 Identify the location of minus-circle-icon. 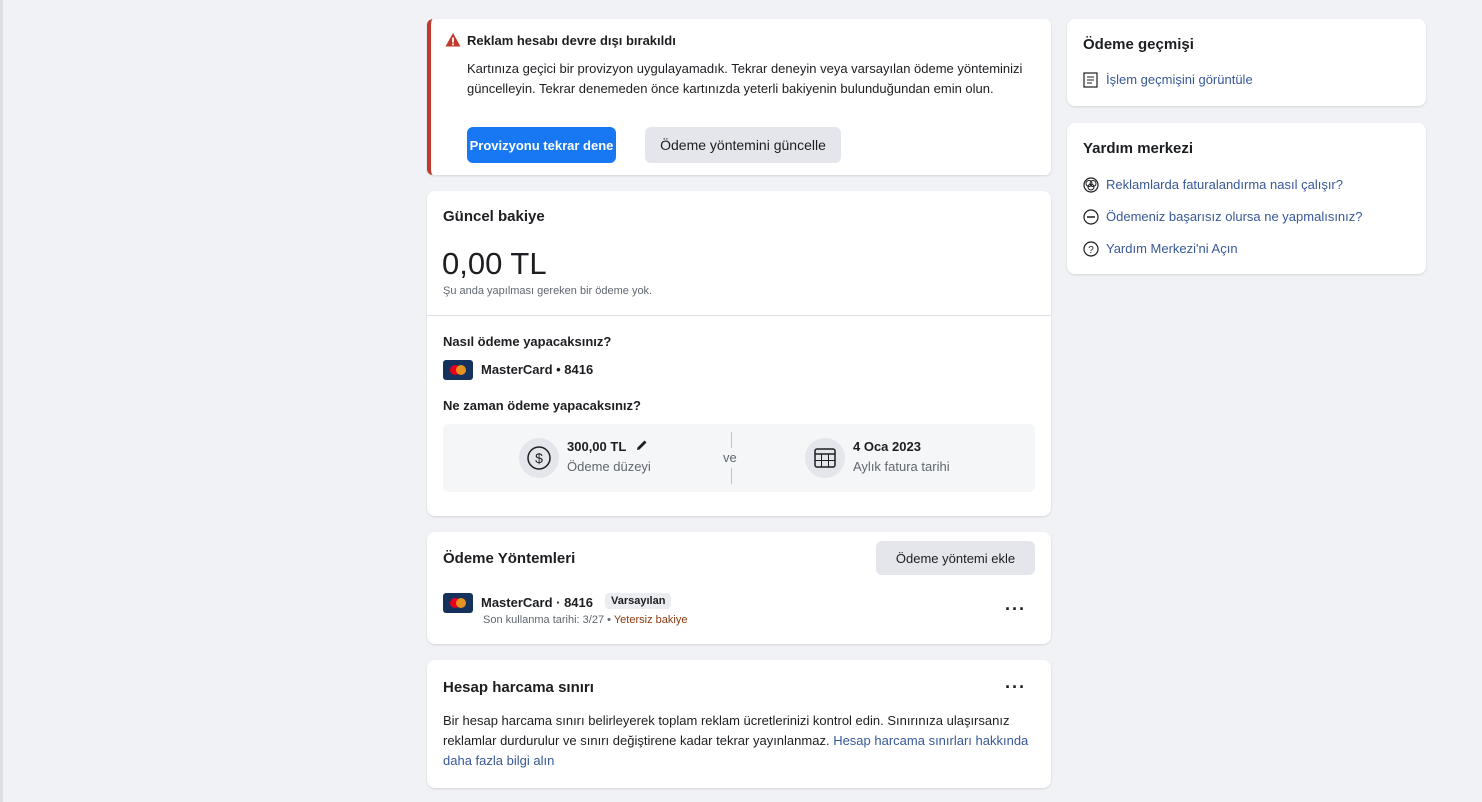
(1091, 219).